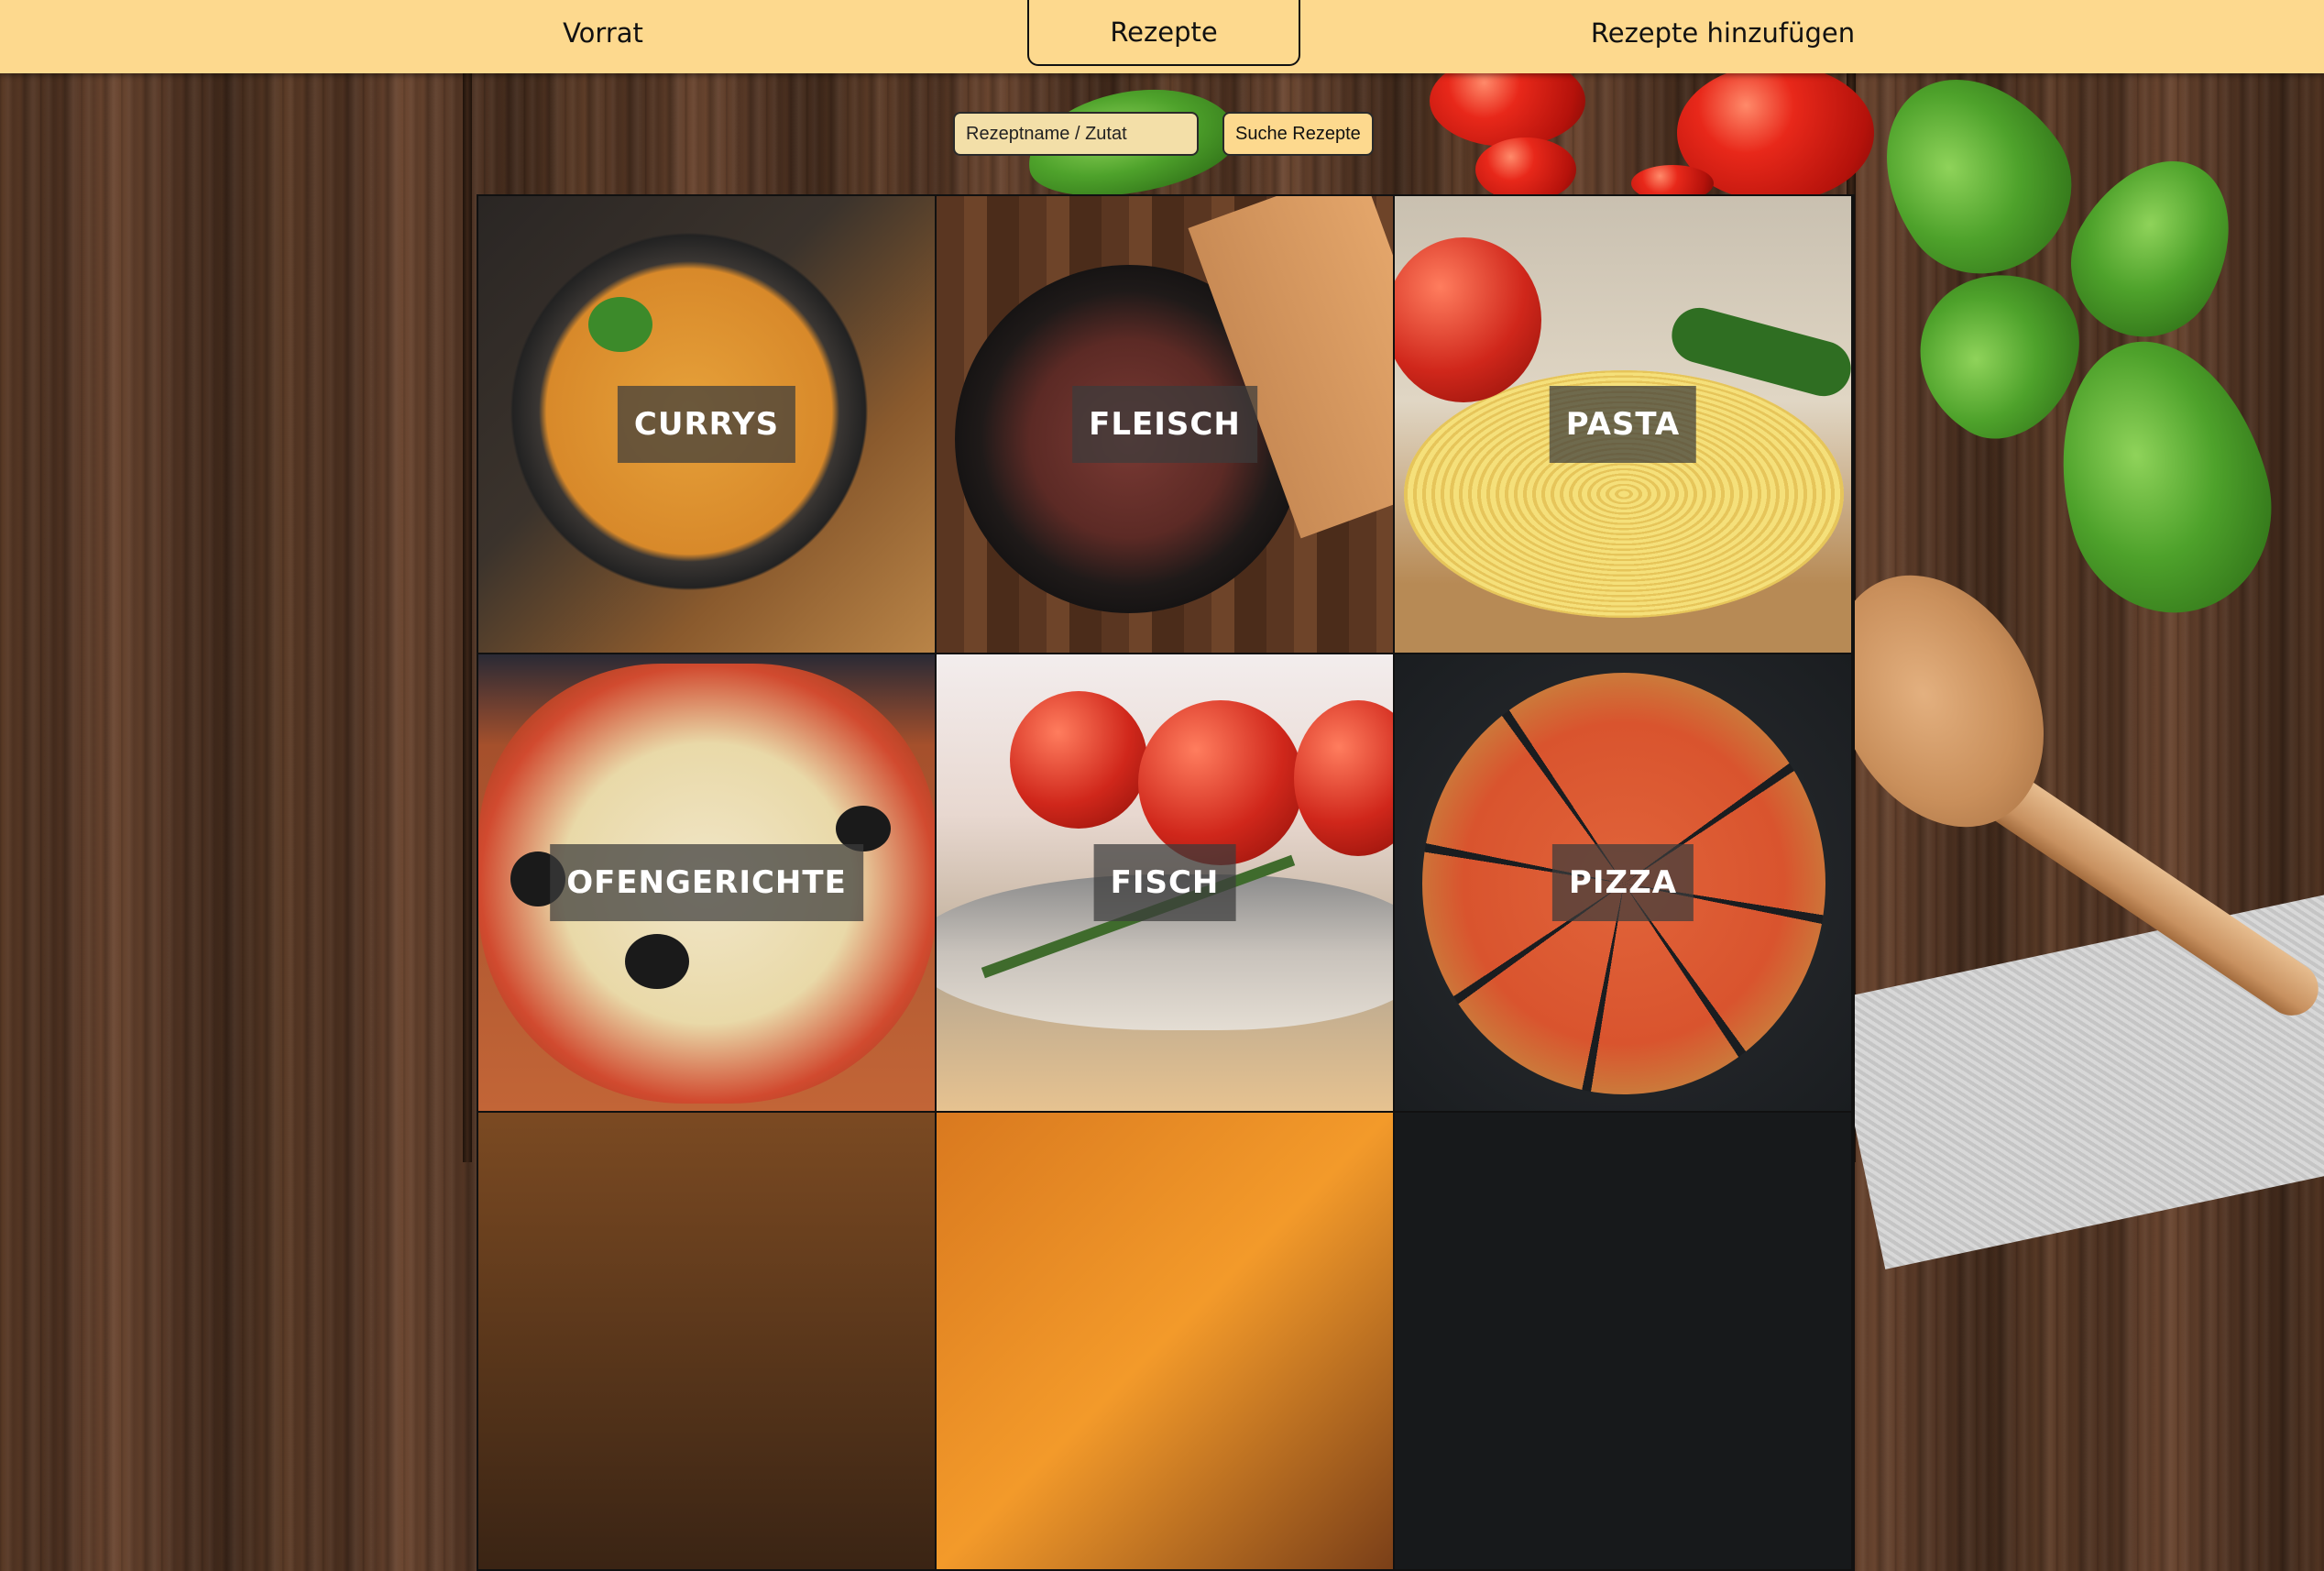  I want to click on category-label: PASTA, so click(1623, 424).